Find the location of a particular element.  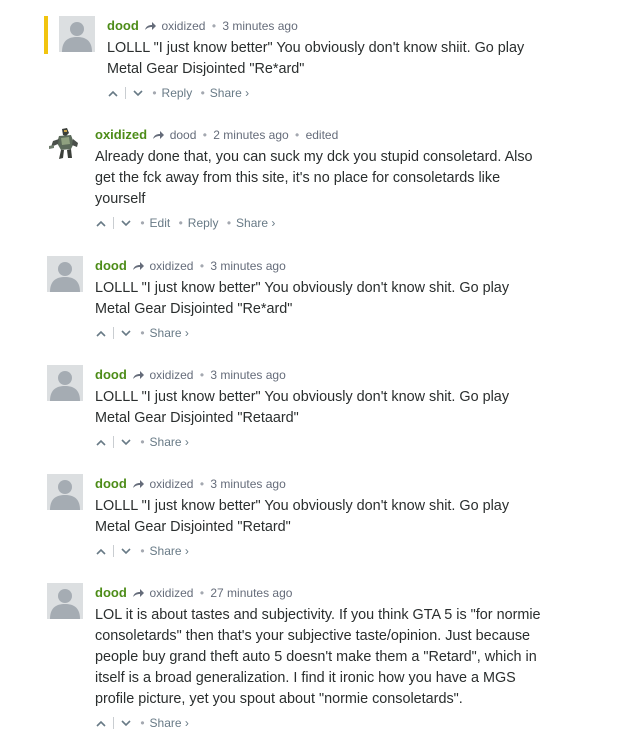

comment-footer: • Edit • Reply • Share › is located at coordinates (340, 223).